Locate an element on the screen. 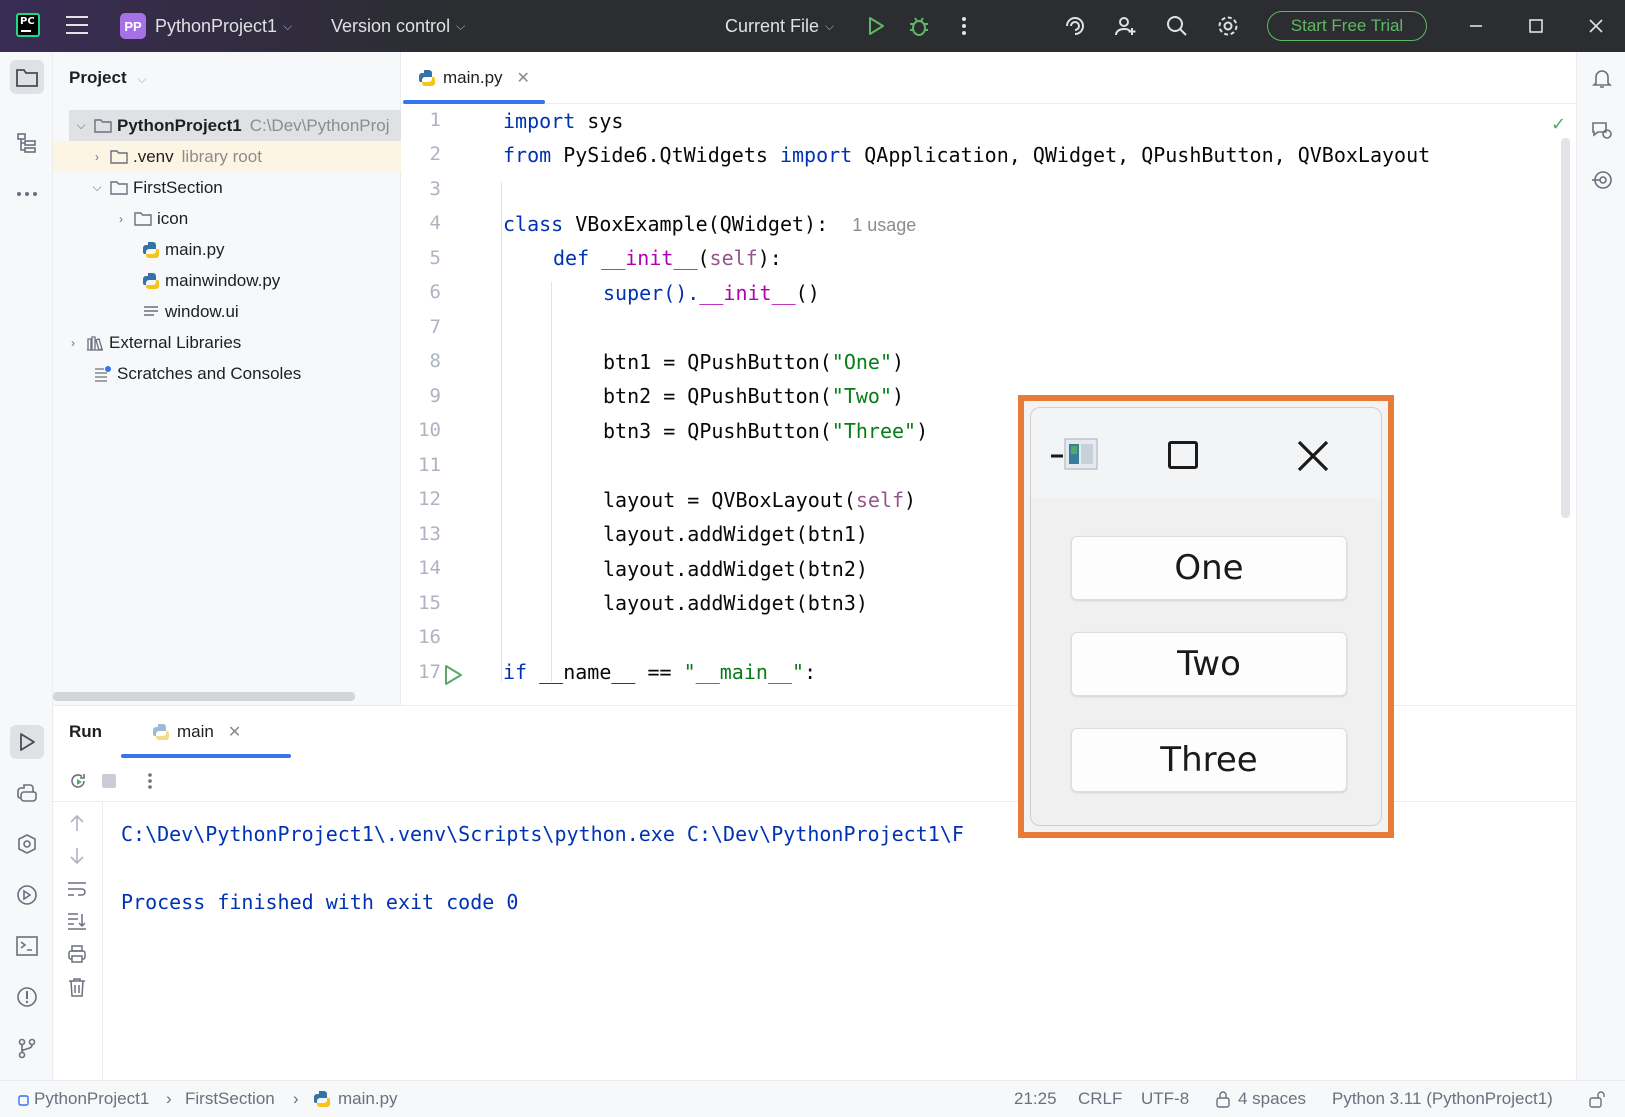 The height and width of the screenshot is (1117, 1625). tree-item-external-libraries: › External Libraries is located at coordinates (227, 342).